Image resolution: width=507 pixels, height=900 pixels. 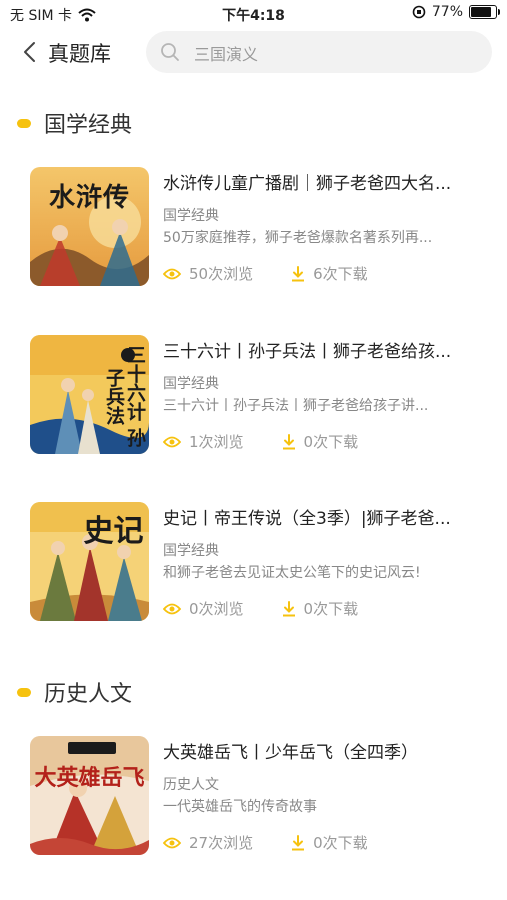 I want to click on cover-image: 水浒传, so click(x=89, y=226).